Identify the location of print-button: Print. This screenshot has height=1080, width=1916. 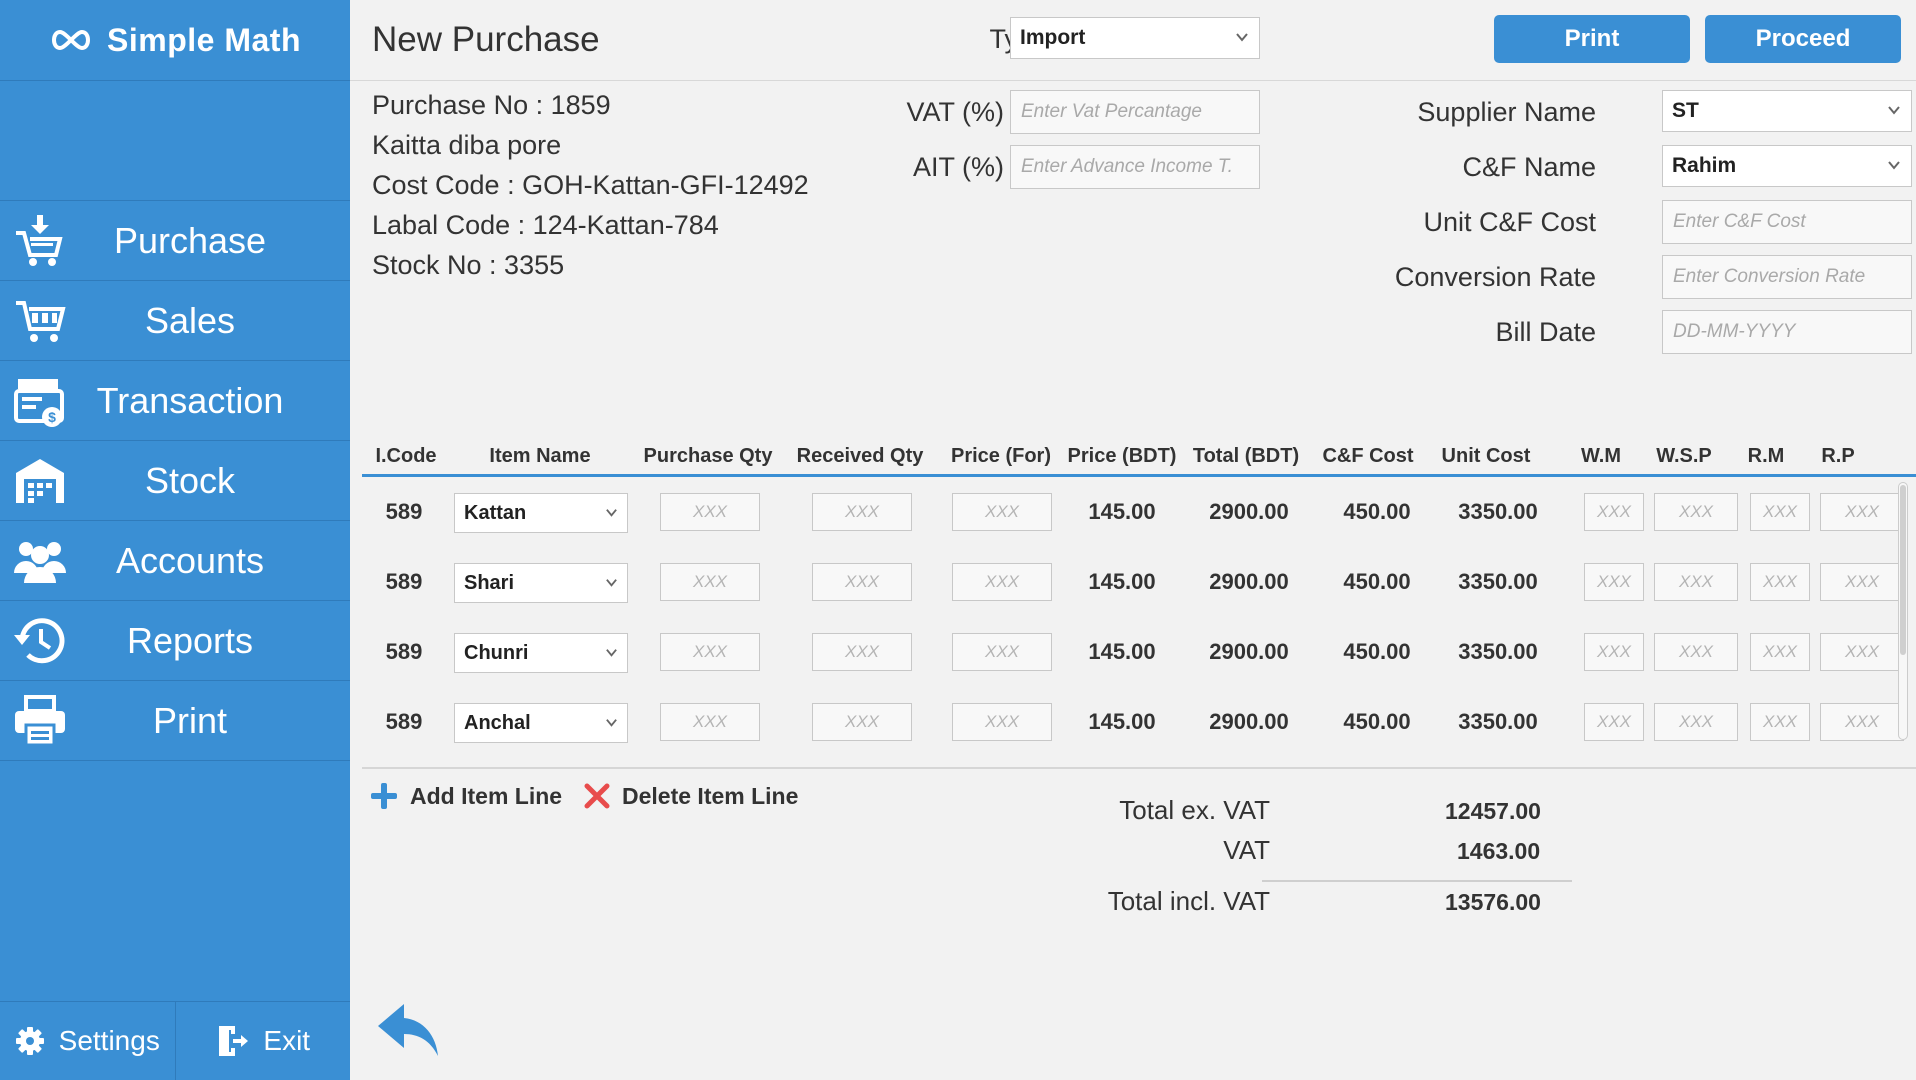
(1592, 39).